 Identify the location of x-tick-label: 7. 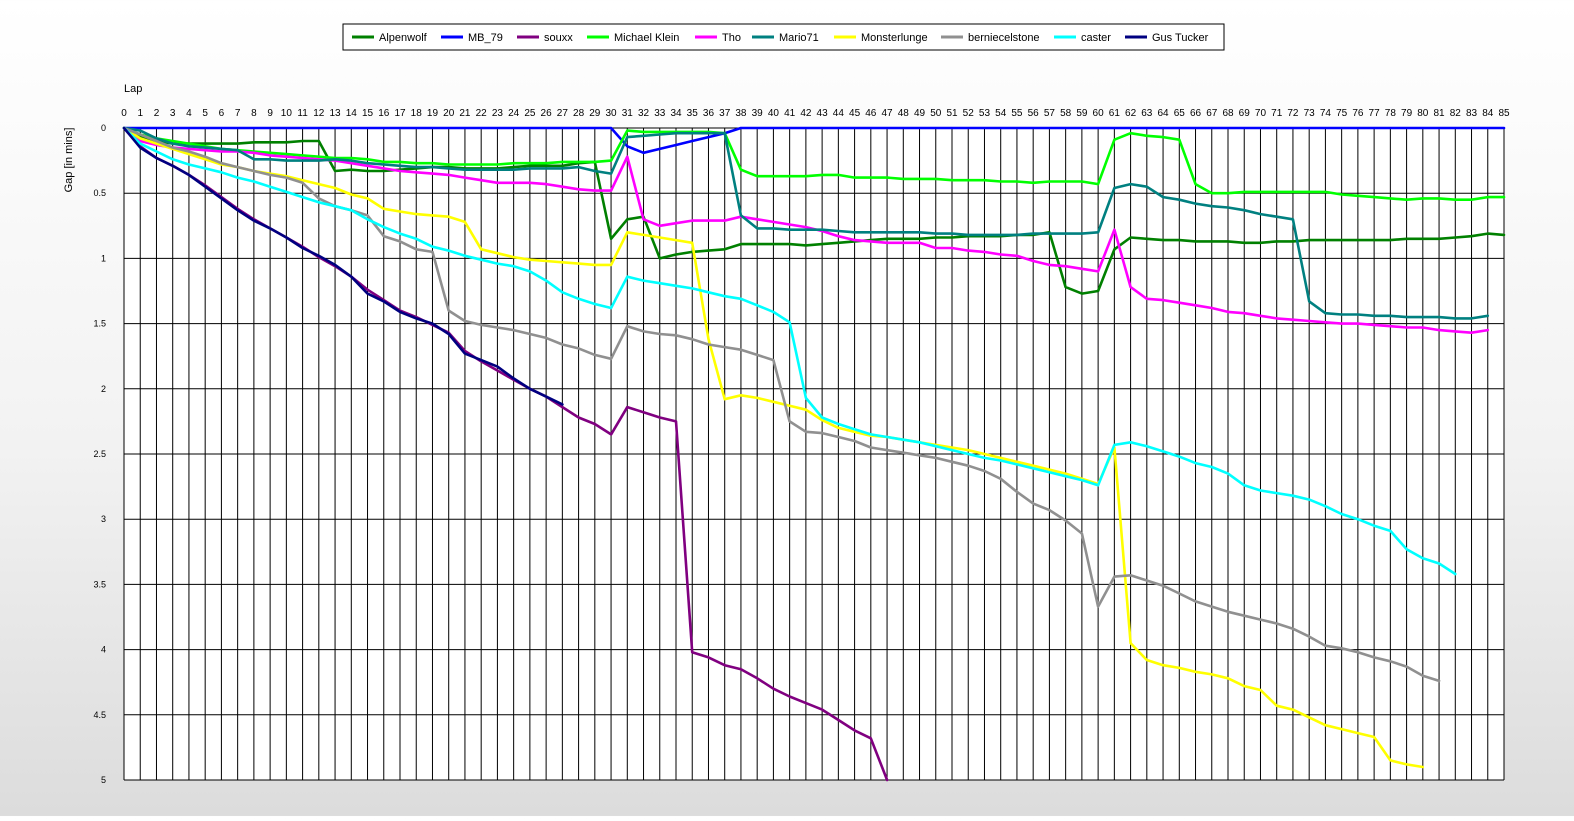
(238, 113).